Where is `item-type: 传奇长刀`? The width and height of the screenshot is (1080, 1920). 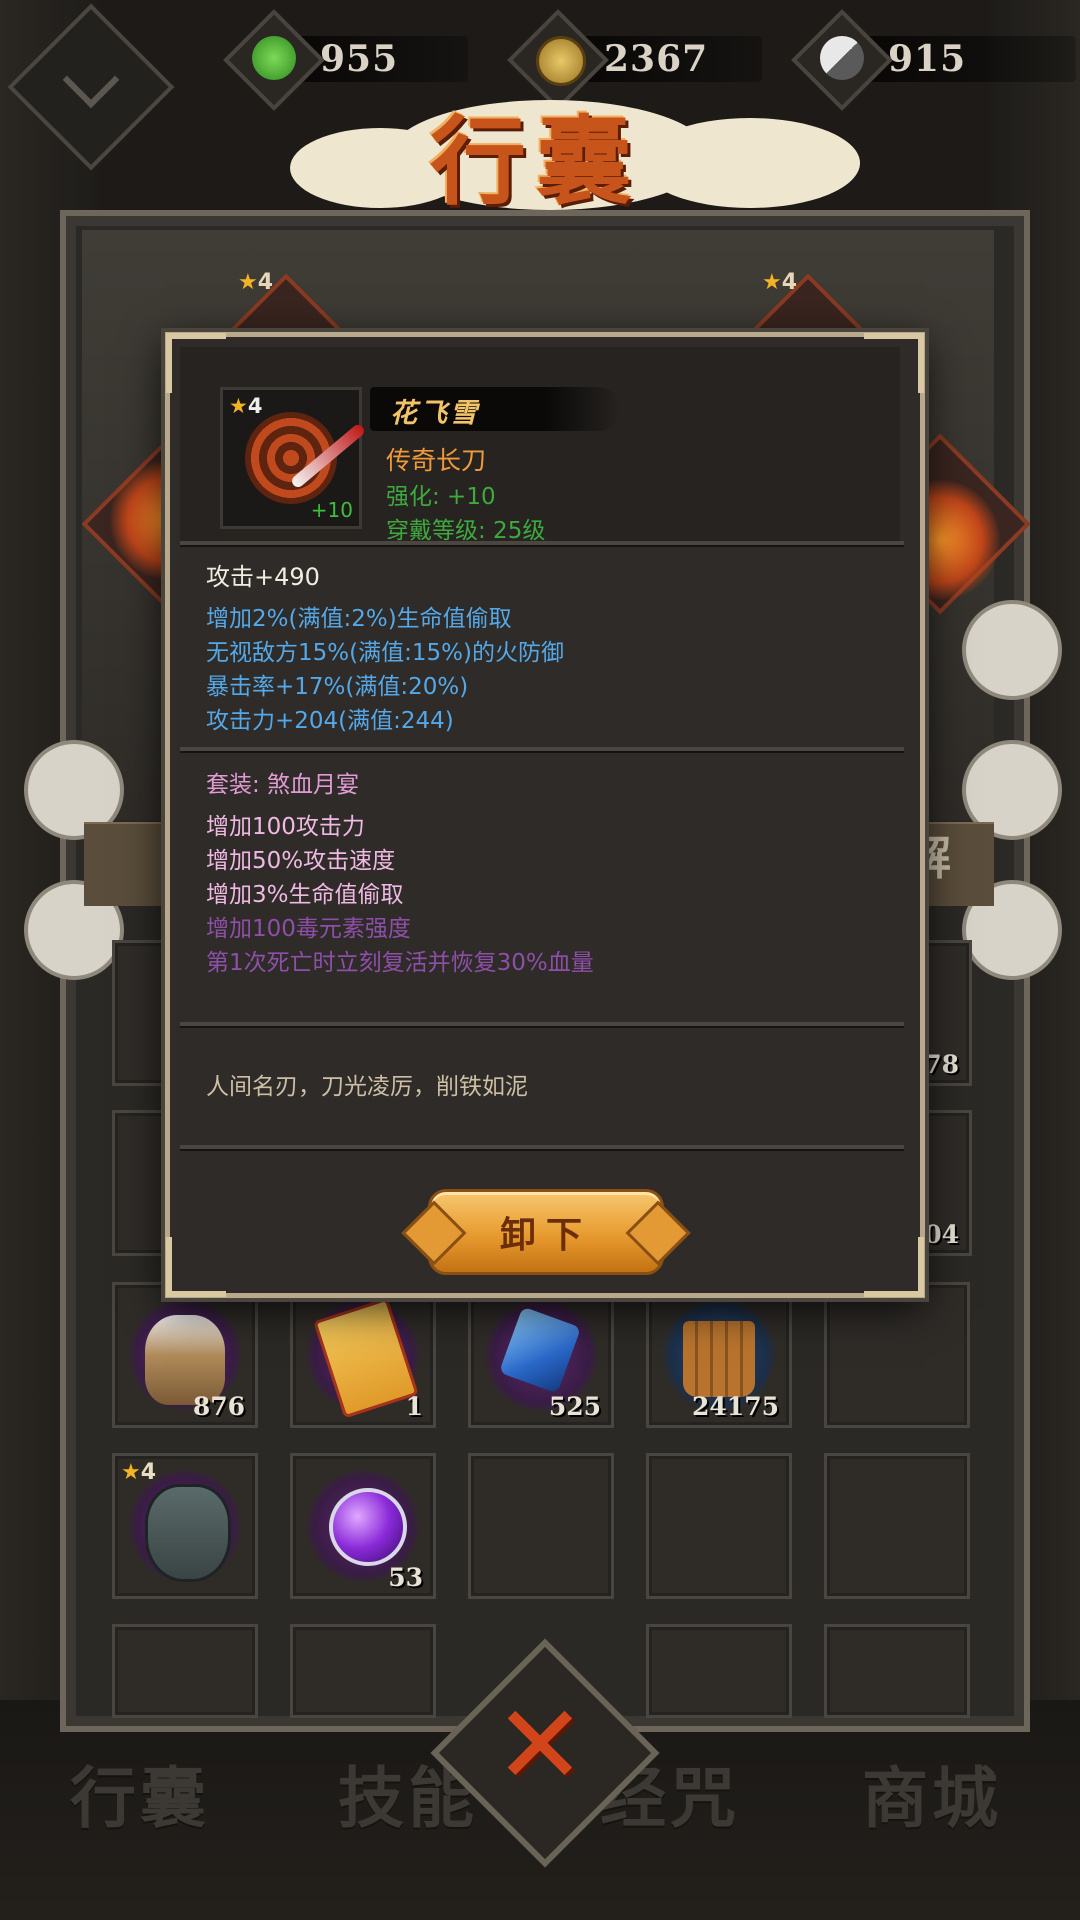
item-type: 传奇长刀 is located at coordinates (436, 460).